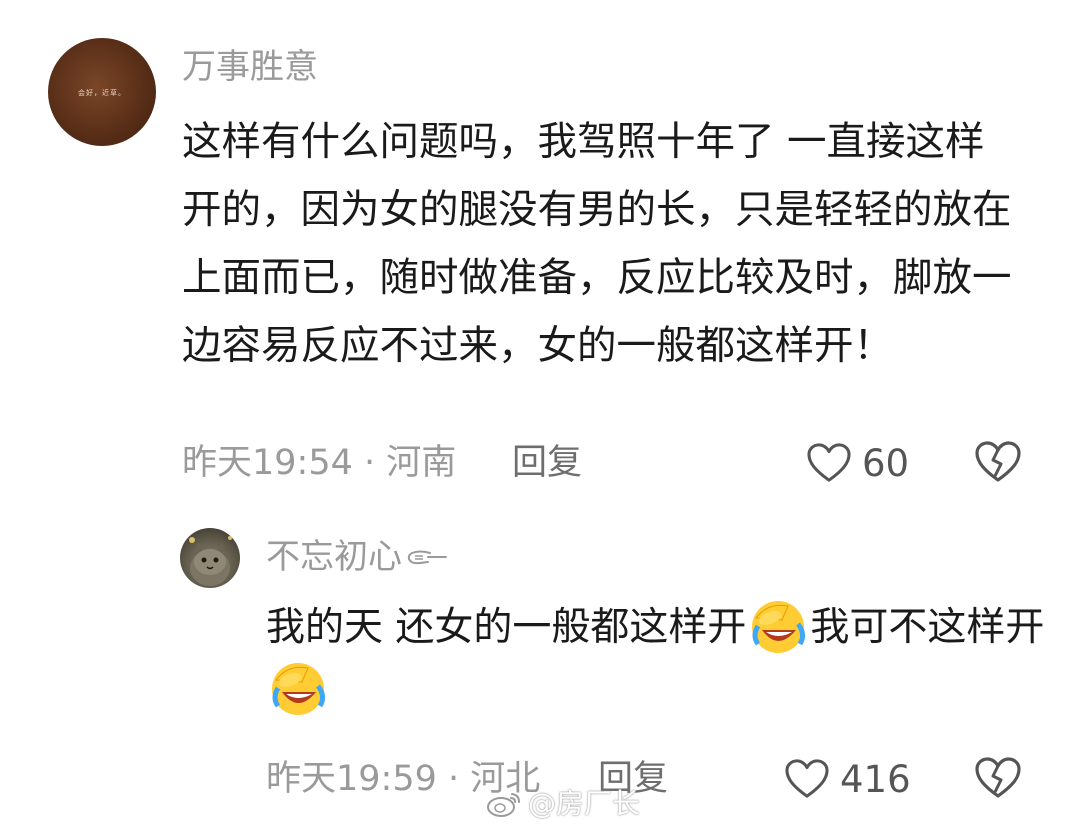 Image resolution: width=1079 pixels, height=835 pixels. What do you see at coordinates (319, 463) in the screenshot?
I see `comment-meta: 昨天19:54 · 河南` at bounding box center [319, 463].